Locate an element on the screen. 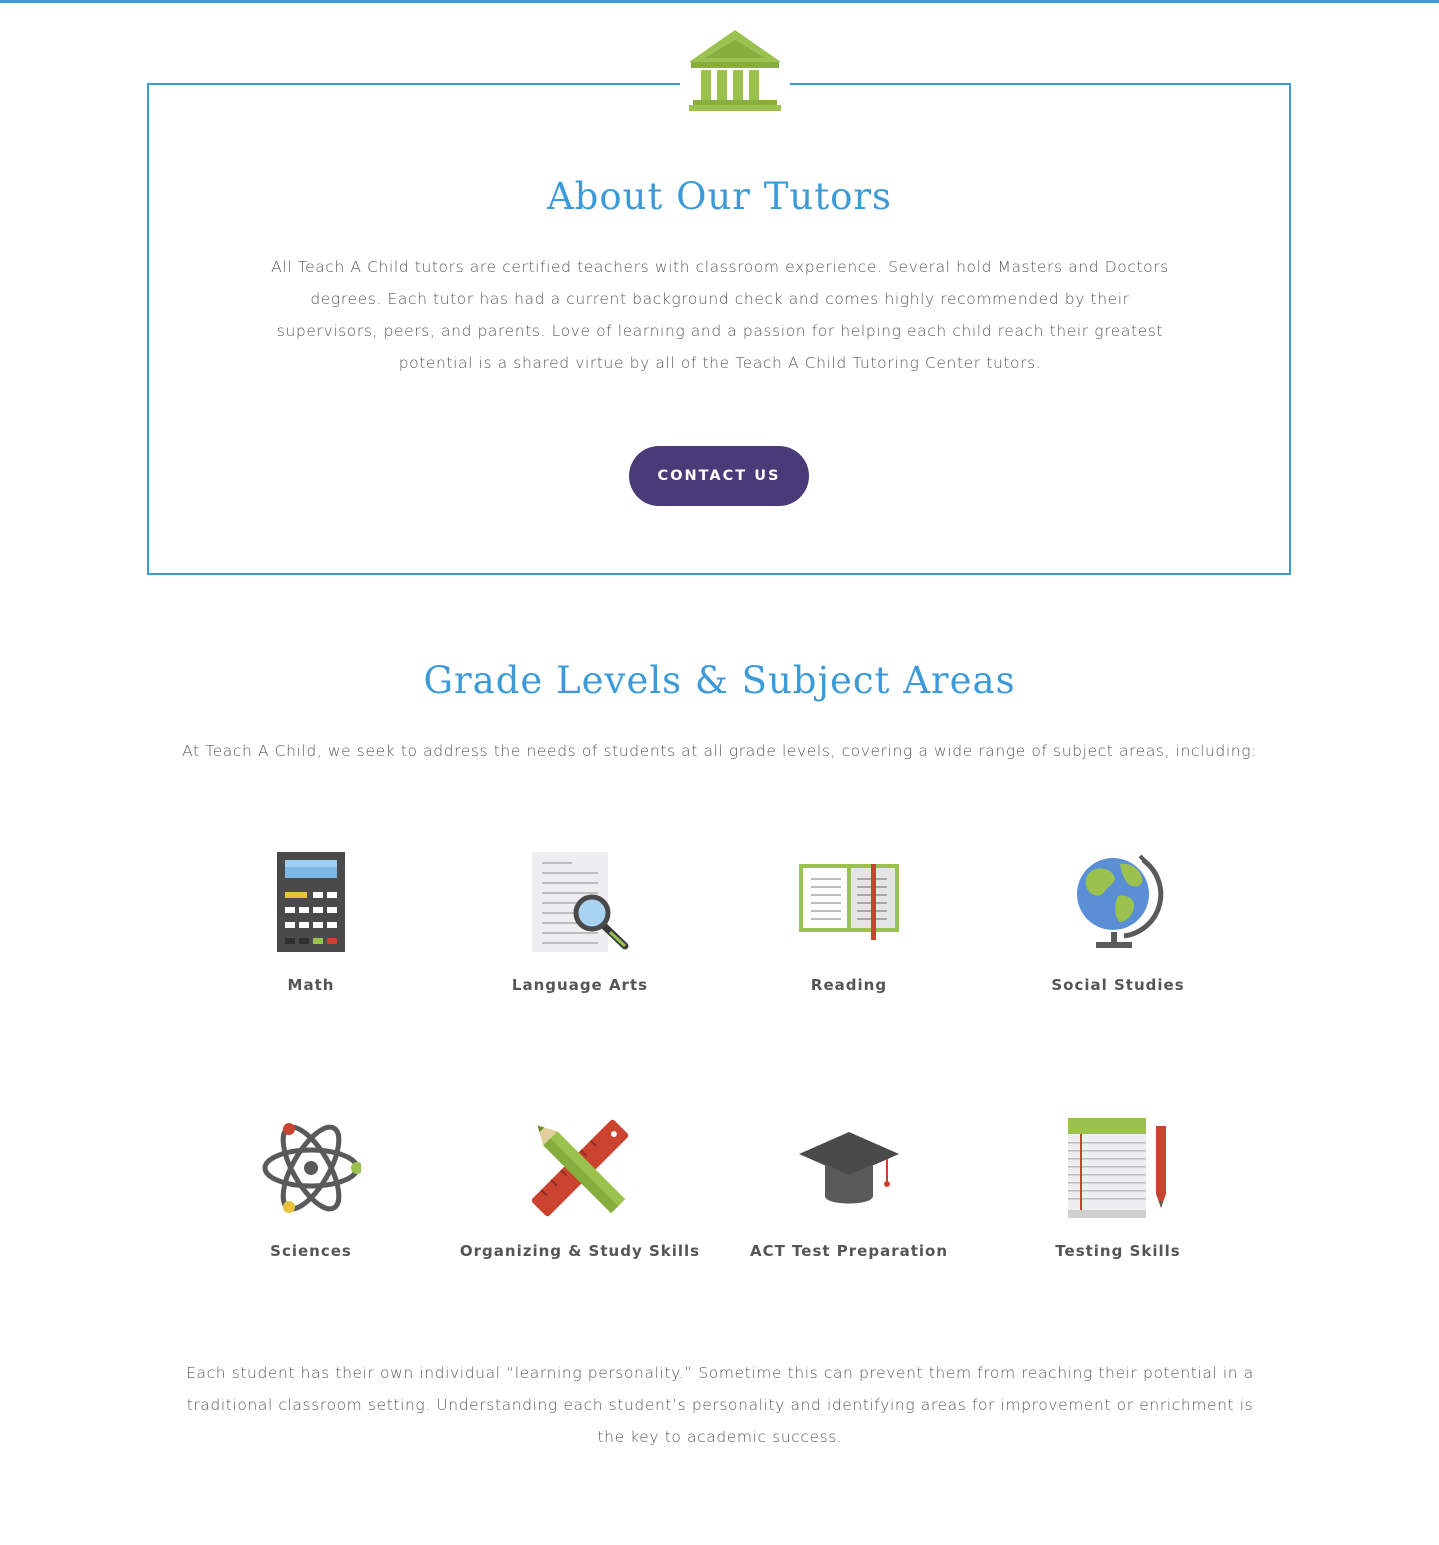  subject-label: Math is located at coordinates (311, 985).